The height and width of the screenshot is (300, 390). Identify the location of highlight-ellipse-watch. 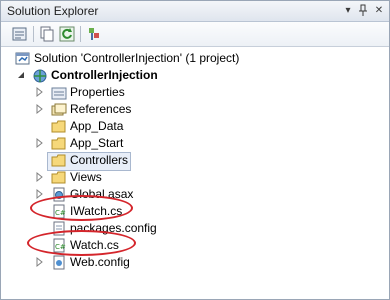
(81, 243).